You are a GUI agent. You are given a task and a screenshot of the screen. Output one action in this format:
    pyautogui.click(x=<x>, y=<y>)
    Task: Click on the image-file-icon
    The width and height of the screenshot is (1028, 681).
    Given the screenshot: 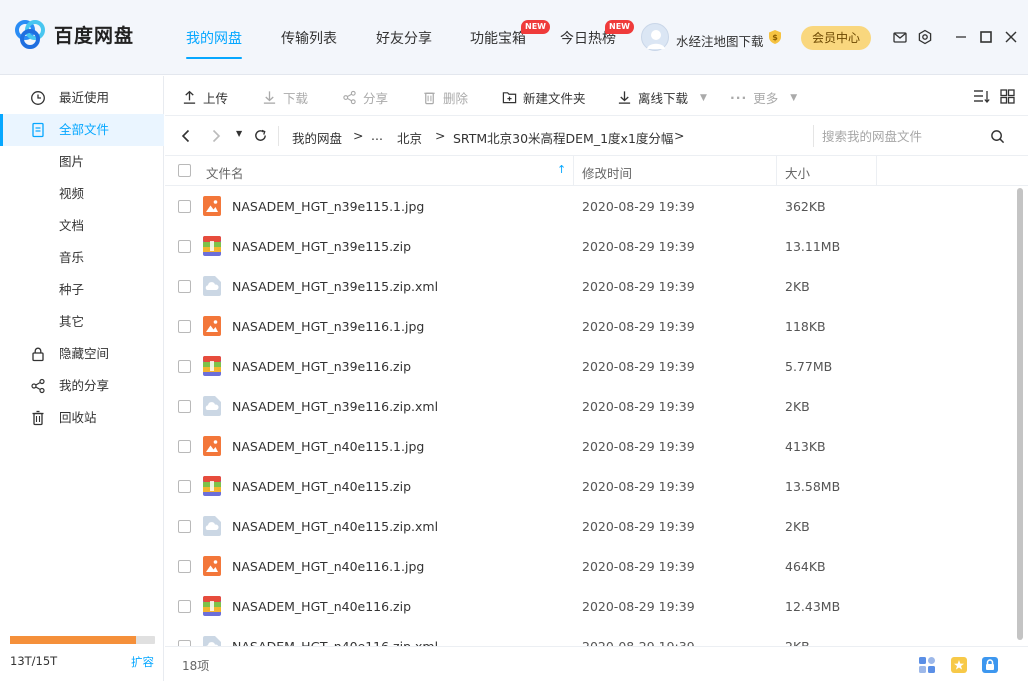 What is the action you would take?
    pyautogui.click(x=212, y=206)
    